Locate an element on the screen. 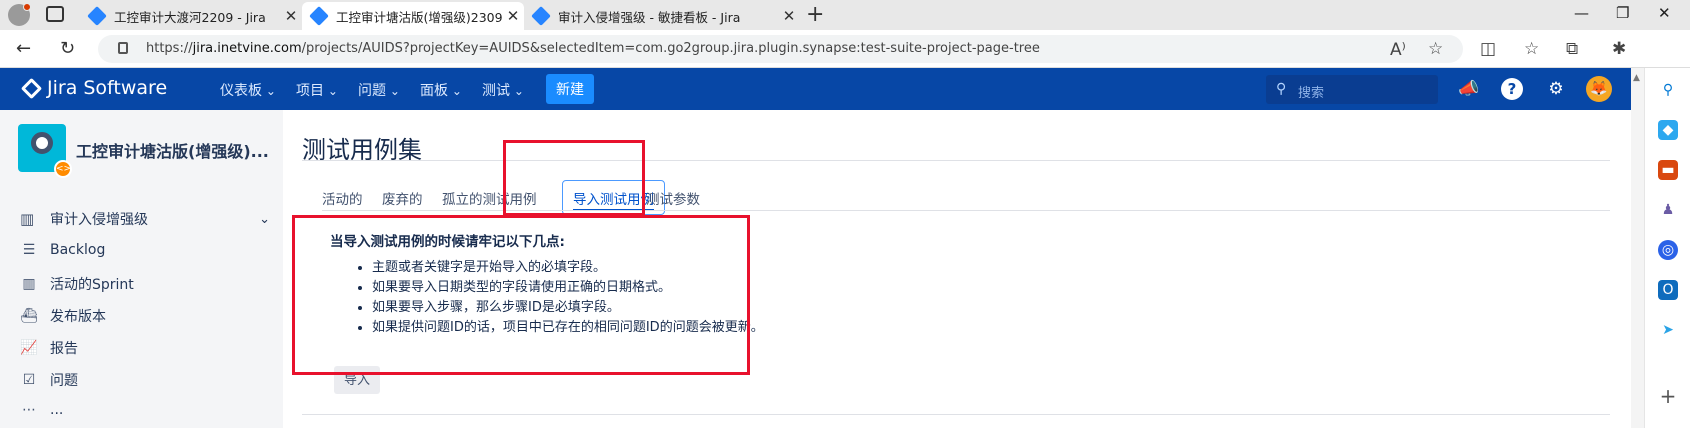  sprint-board-icon: ▥ is located at coordinates (29, 284).